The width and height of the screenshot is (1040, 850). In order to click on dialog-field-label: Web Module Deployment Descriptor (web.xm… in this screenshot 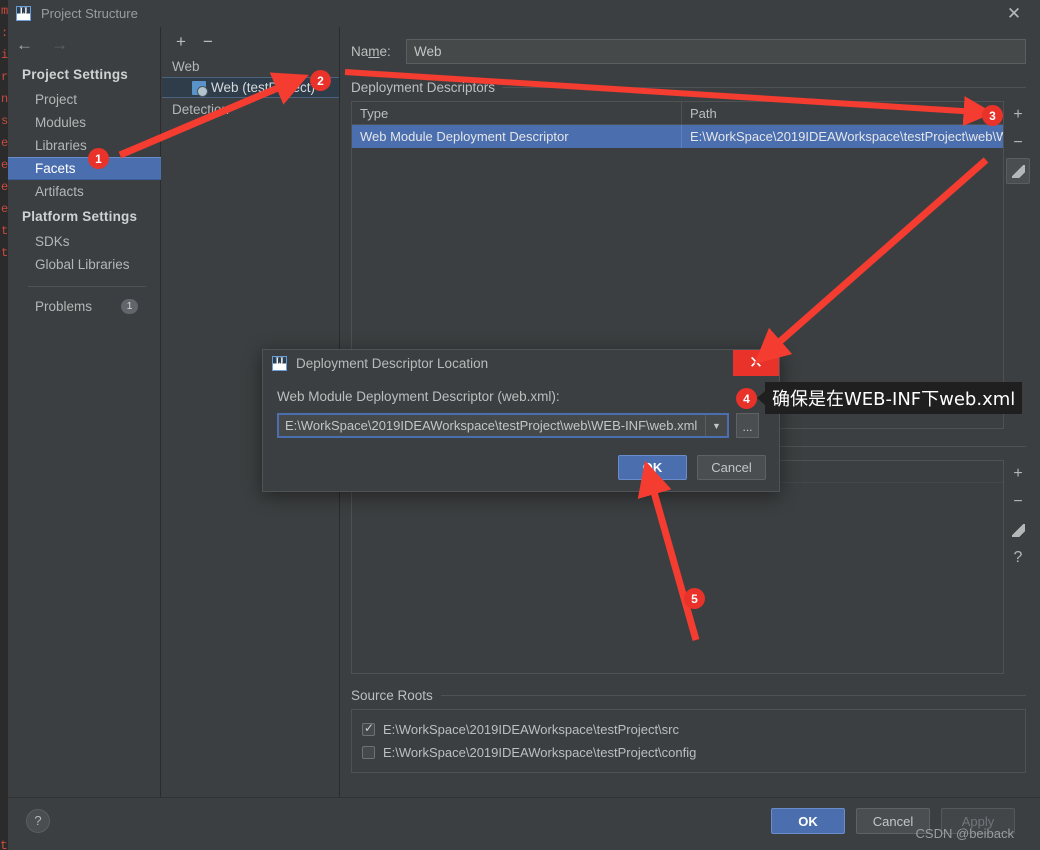, I will do `click(418, 396)`.